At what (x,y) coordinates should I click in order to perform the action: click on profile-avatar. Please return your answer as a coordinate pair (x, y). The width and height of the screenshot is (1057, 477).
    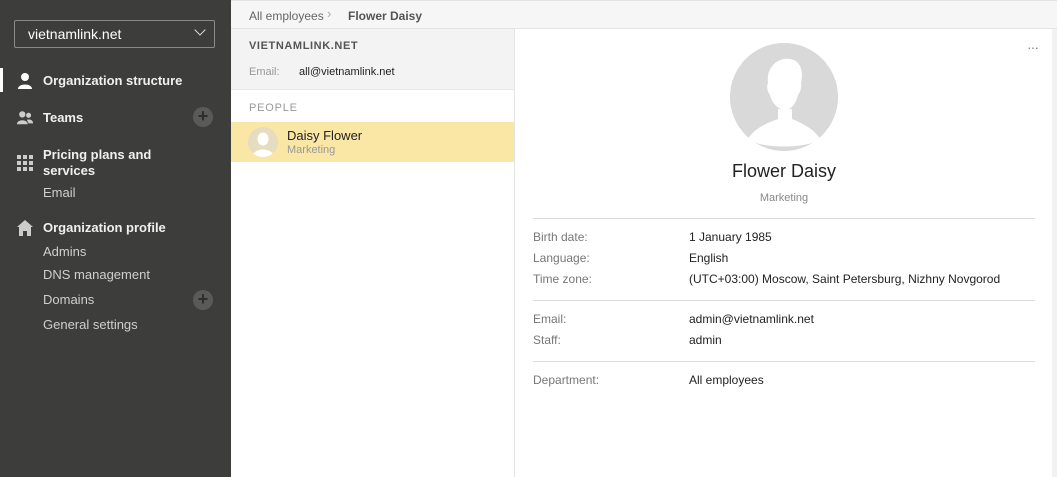
    Looking at the image, I should click on (784, 97).